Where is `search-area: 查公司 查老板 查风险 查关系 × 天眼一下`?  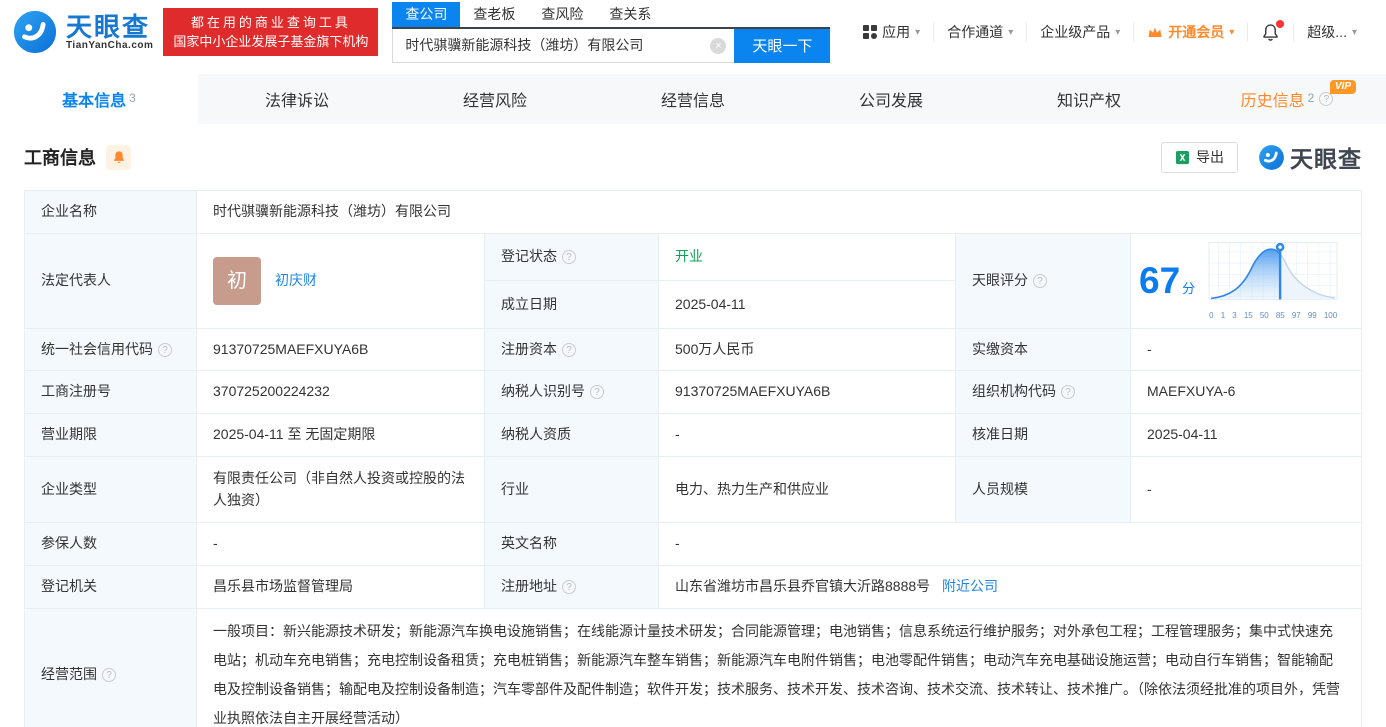 search-area: 查公司 查老板 查风险 查关系 × 天眼一下 is located at coordinates (611, 32).